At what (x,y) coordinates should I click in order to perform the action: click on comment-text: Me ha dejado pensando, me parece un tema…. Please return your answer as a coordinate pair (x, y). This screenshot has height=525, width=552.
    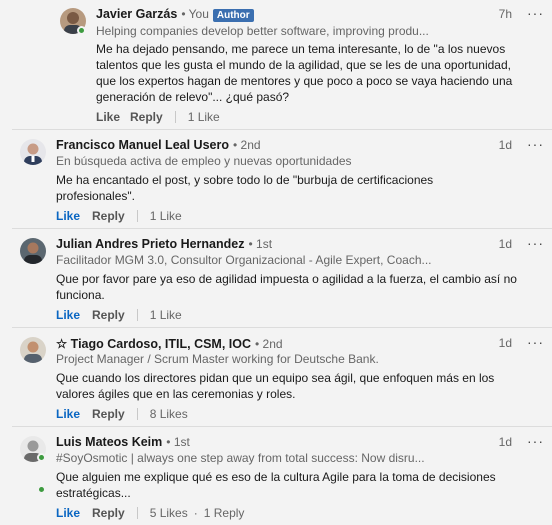
    Looking at the image, I should click on (304, 73).